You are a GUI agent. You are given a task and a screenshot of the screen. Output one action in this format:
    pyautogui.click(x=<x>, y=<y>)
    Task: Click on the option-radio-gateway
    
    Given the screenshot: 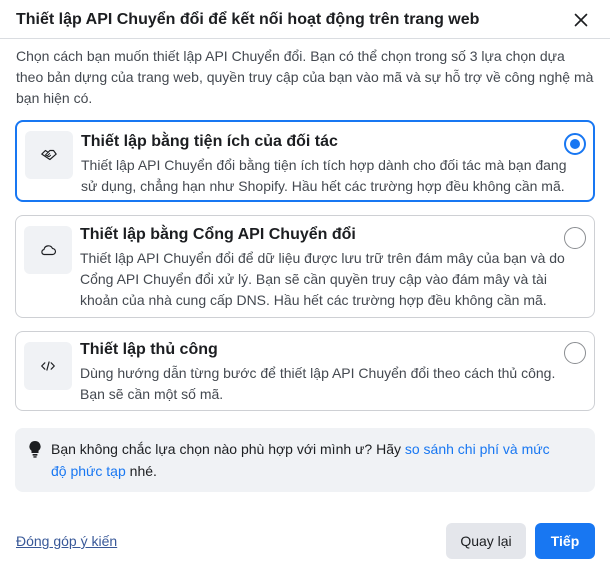 What is the action you would take?
    pyautogui.click(x=575, y=238)
    